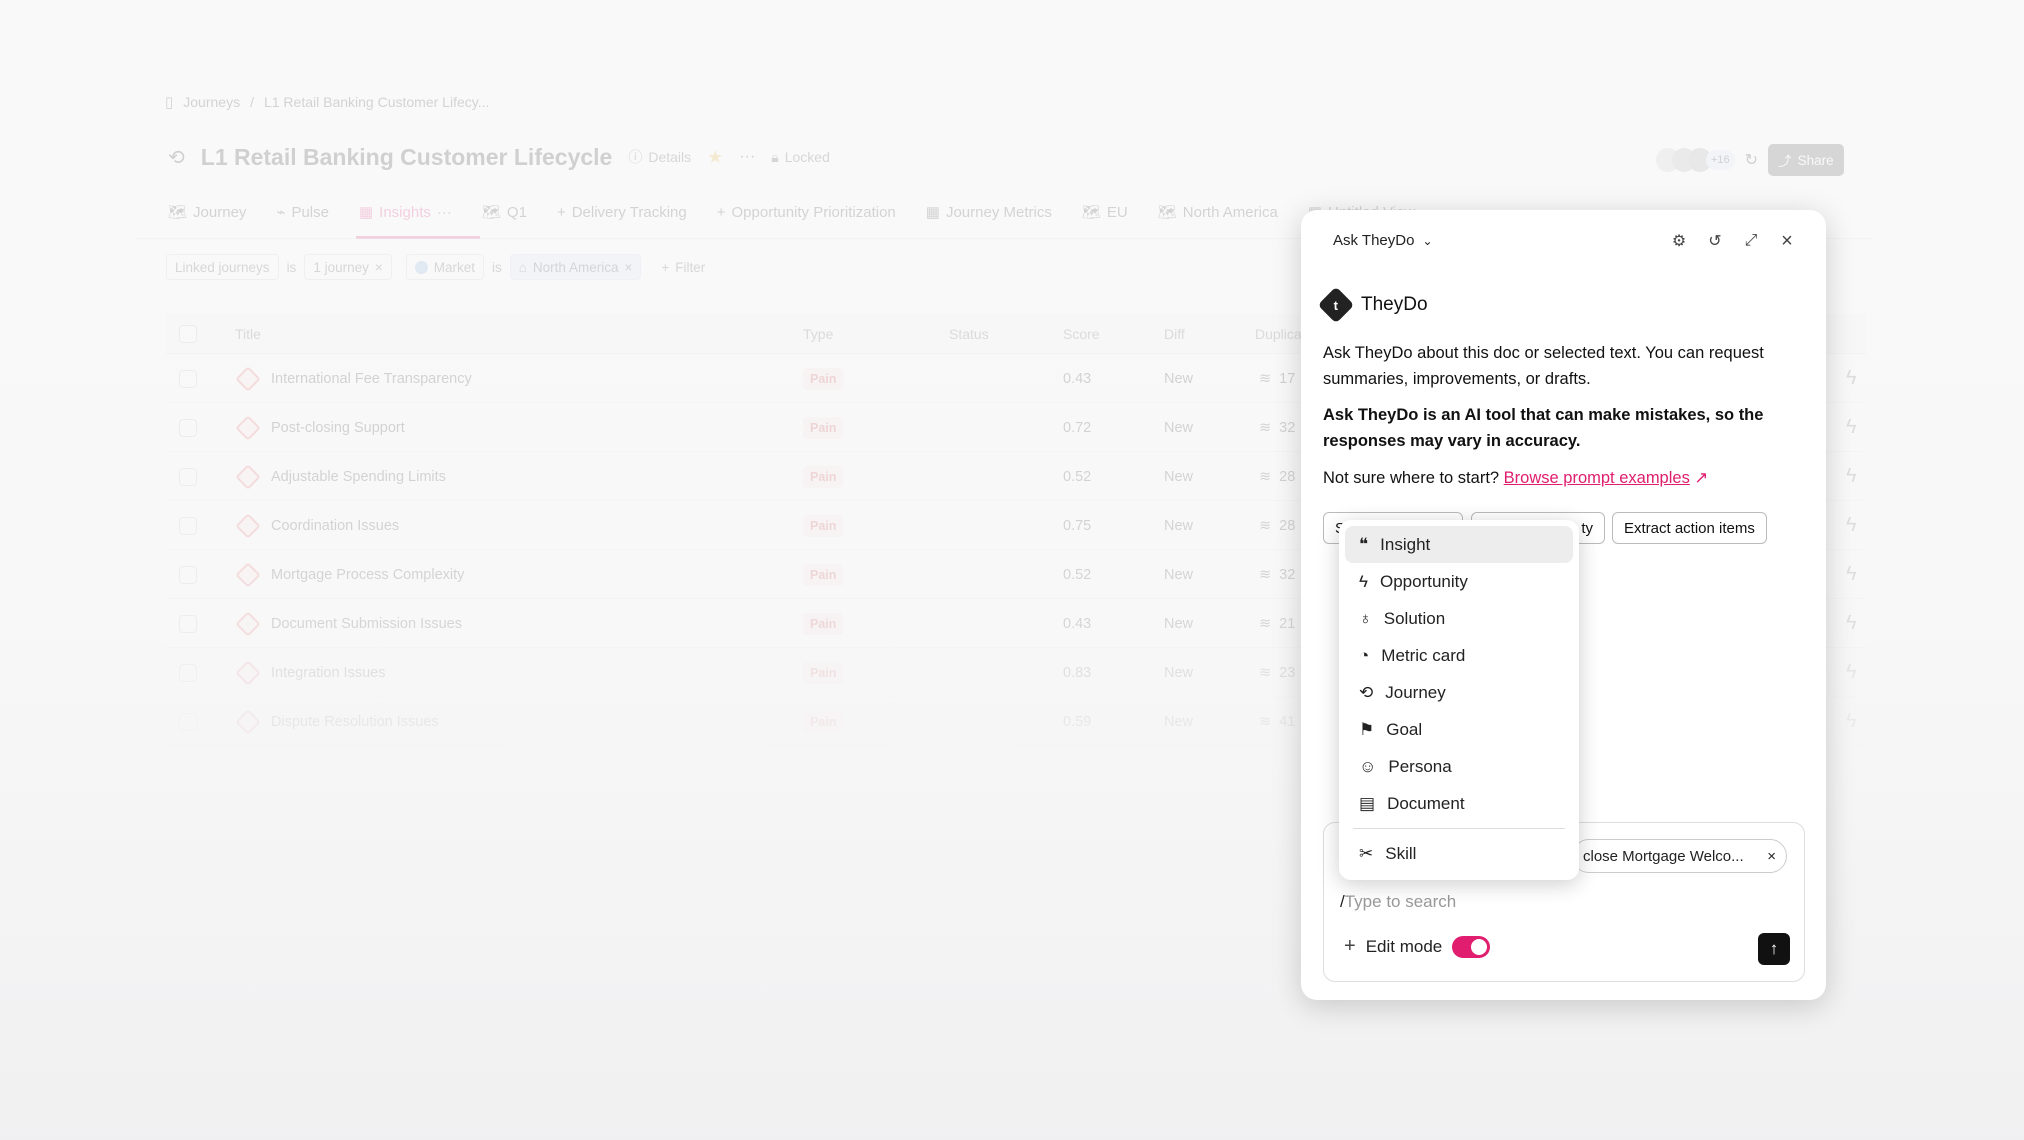 The height and width of the screenshot is (1140, 2024). Describe the element at coordinates (1179, 476) in the screenshot. I see `row-diff: New` at that location.